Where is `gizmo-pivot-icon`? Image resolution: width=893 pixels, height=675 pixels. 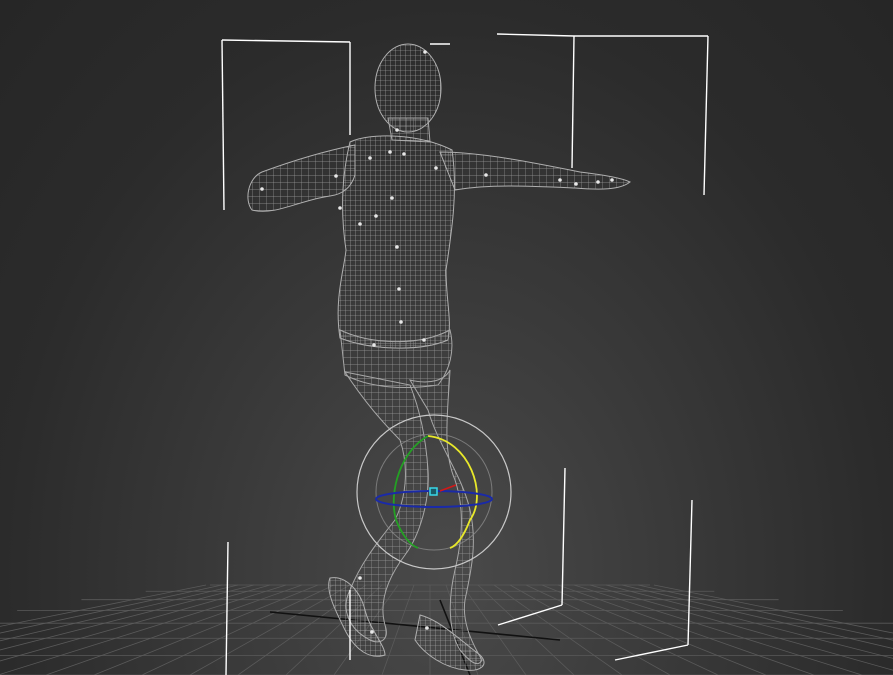
gizmo-pivot-icon is located at coordinates (433, 491).